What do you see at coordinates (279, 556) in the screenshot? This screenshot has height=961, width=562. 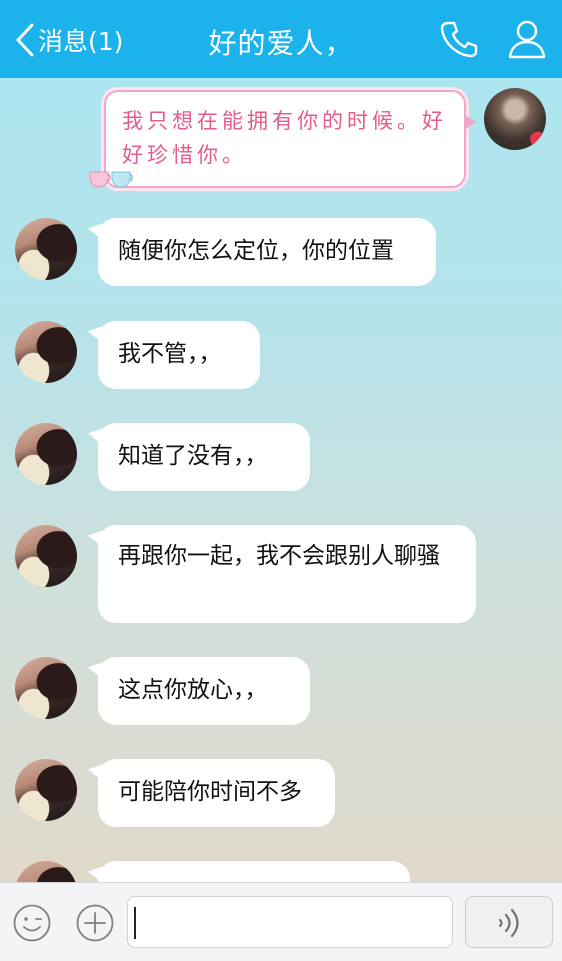 I see `message-text: 再跟你一起，我不会跟别人聊骚` at bounding box center [279, 556].